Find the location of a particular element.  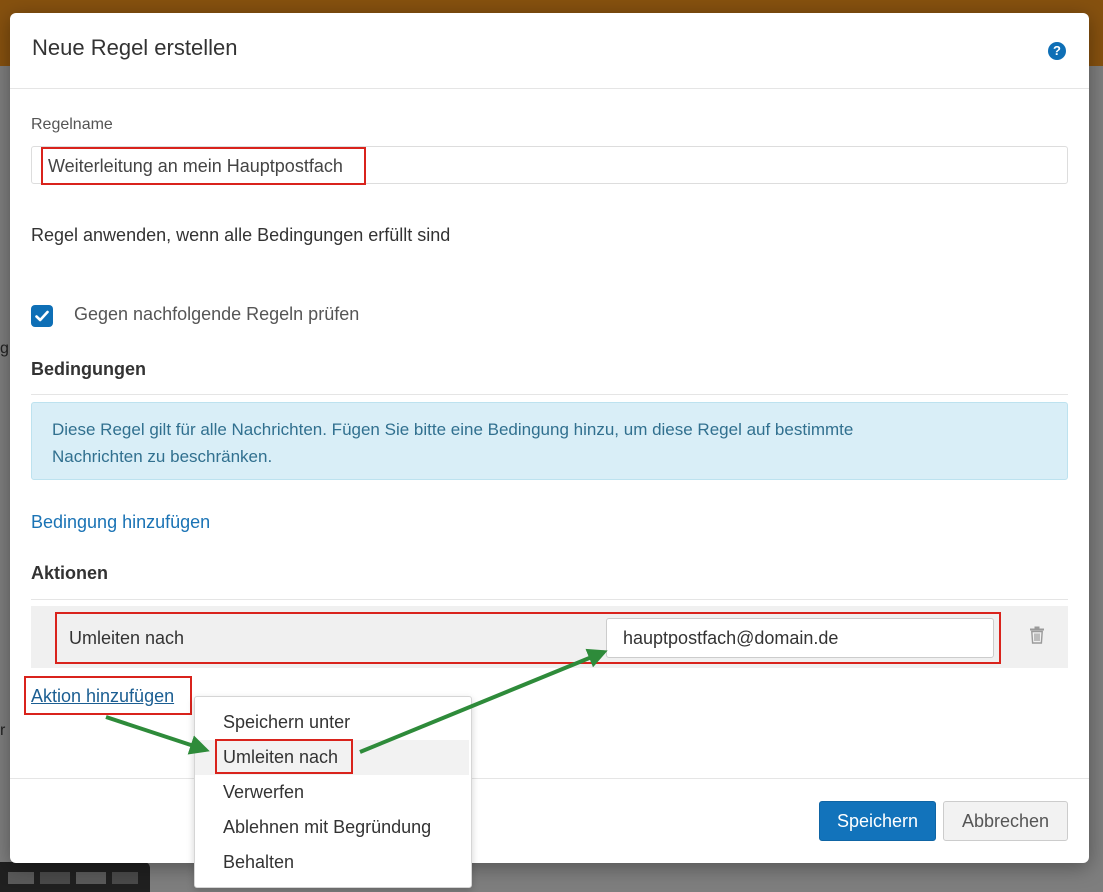

cancel-button: Abbrechen is located at coordinates (1005, 821).